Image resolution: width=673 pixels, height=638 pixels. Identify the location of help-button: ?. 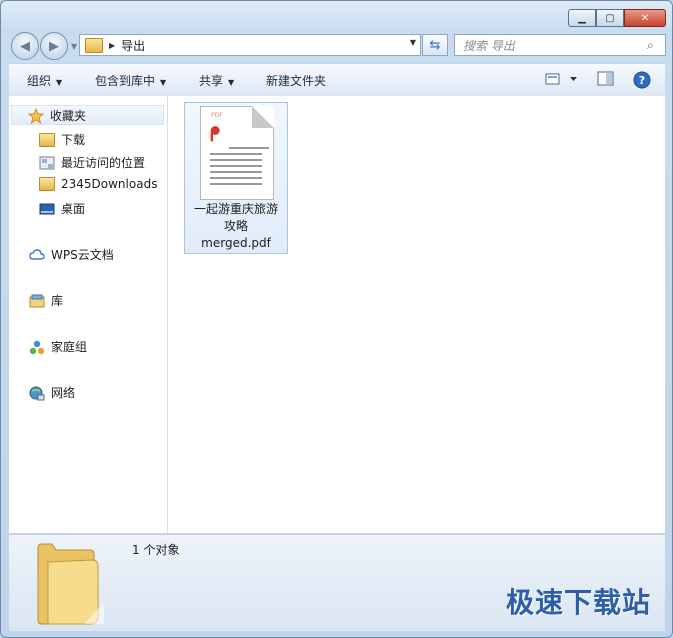
(642, 81).